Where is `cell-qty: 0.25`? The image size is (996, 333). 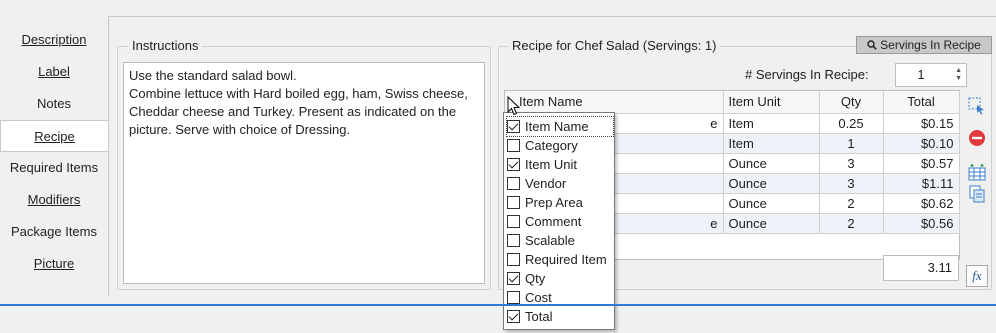 cell-qty: 0.25 is located at coordinates (851, 123).